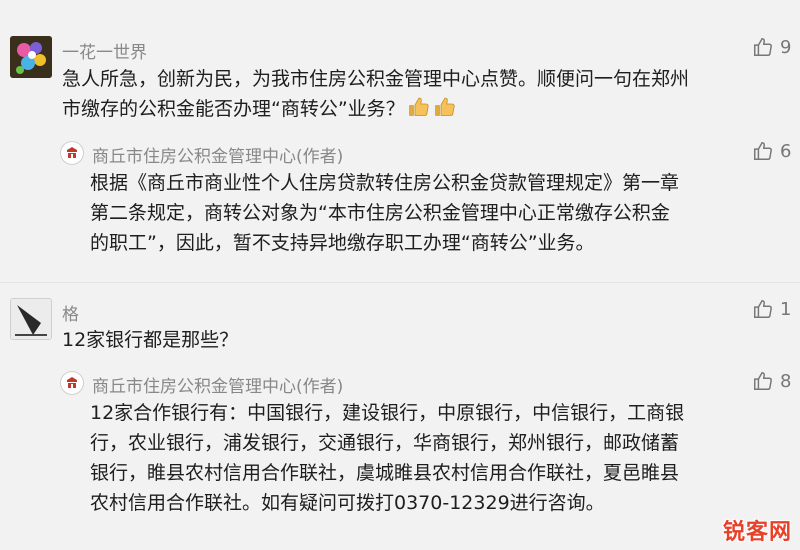  I want to click on like-button: 6, so click(771, 151).